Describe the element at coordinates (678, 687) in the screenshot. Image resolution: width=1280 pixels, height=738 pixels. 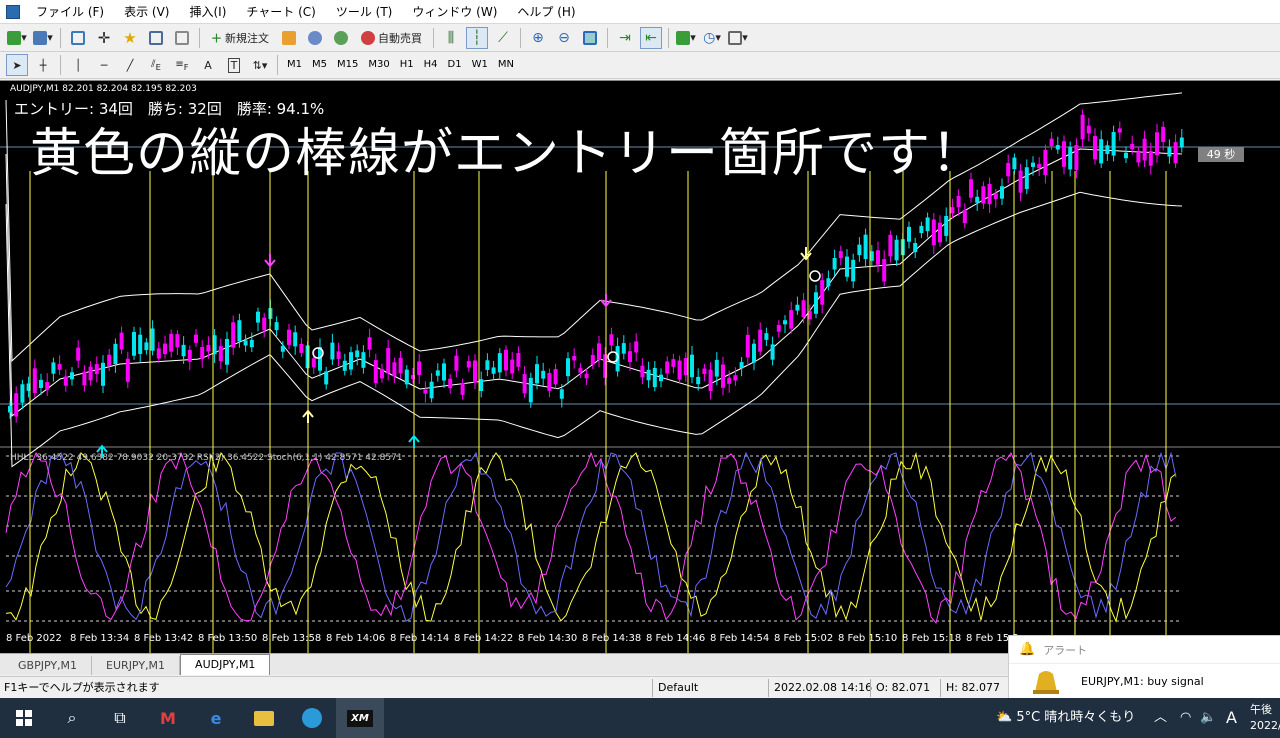
I see `profile-name: Default` at that location.